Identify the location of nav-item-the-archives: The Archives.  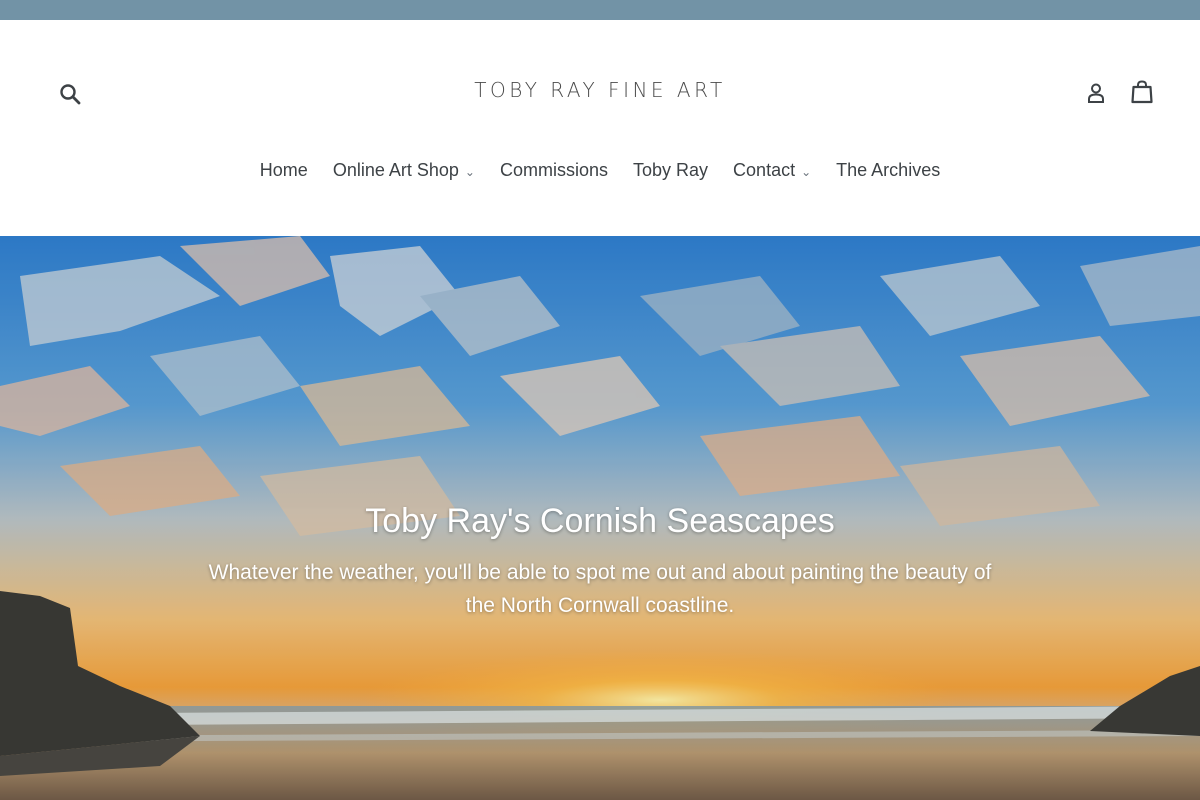
(888, 170).